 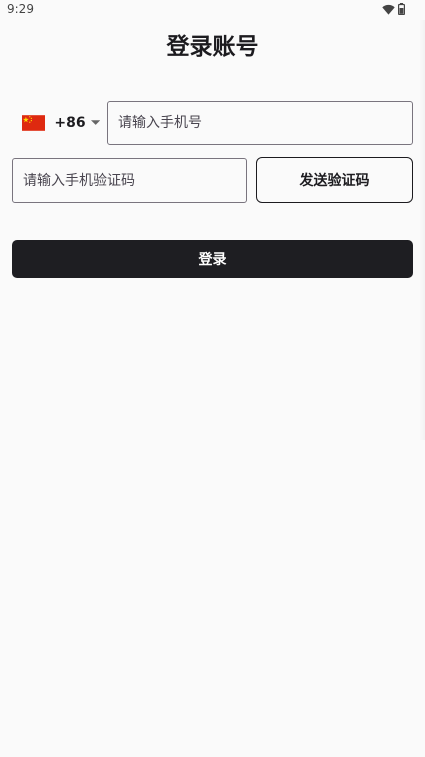 I want to click on verification-code-input, so click(x=129, y=180).